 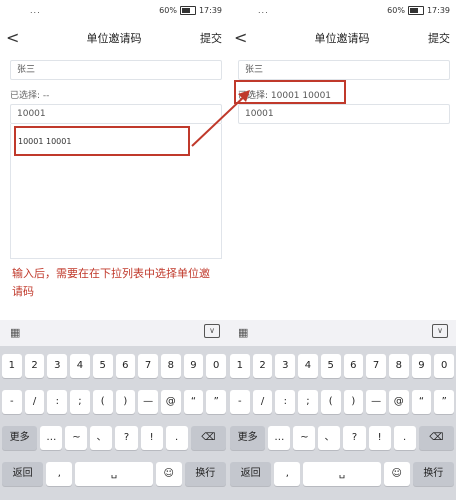 I want to click on battery-percent: 60%, so click(x=168, y=10).